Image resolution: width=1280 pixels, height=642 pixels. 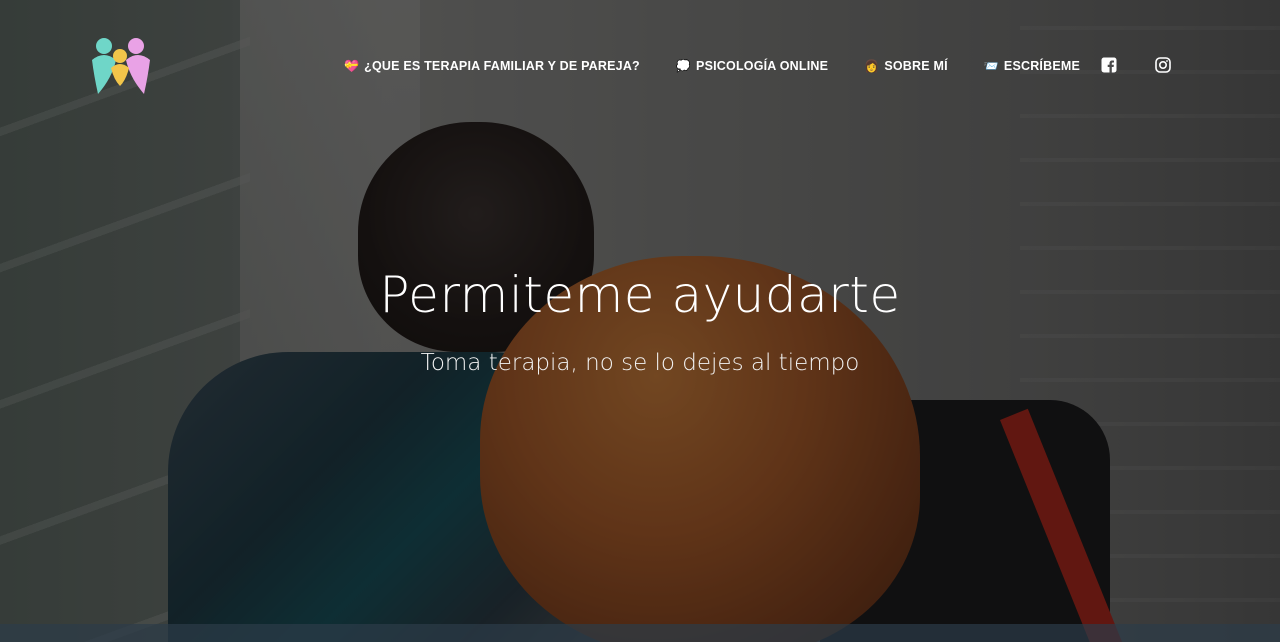 I want to click on bottom-strip, so click(x=640, y=633).